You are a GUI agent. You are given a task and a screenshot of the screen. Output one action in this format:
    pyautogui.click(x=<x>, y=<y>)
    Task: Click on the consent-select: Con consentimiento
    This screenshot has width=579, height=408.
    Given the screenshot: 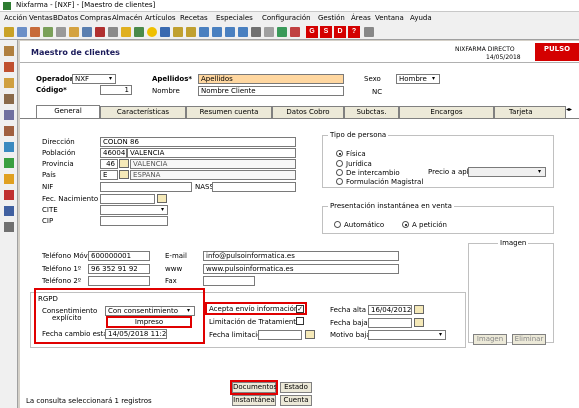 What is the action you would take?
    pyautogui.click(x=150, y=311)
    